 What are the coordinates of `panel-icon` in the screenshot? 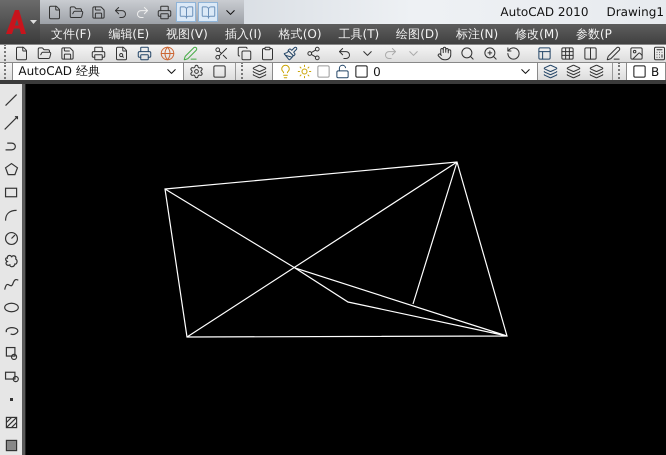 It's located at (544, 53).